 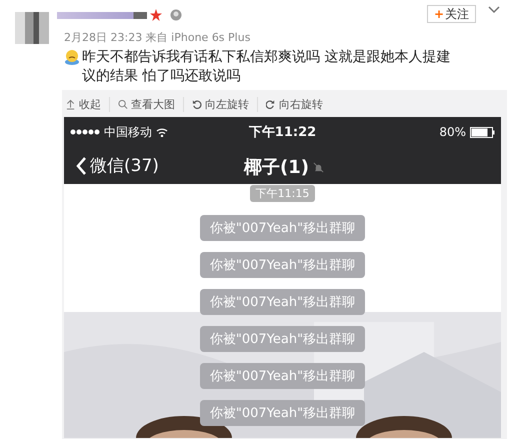 What do you see at coordinates (71, 104) in the screenshot?
I see `up-arrow-icon` at bounding box center [71, 104].